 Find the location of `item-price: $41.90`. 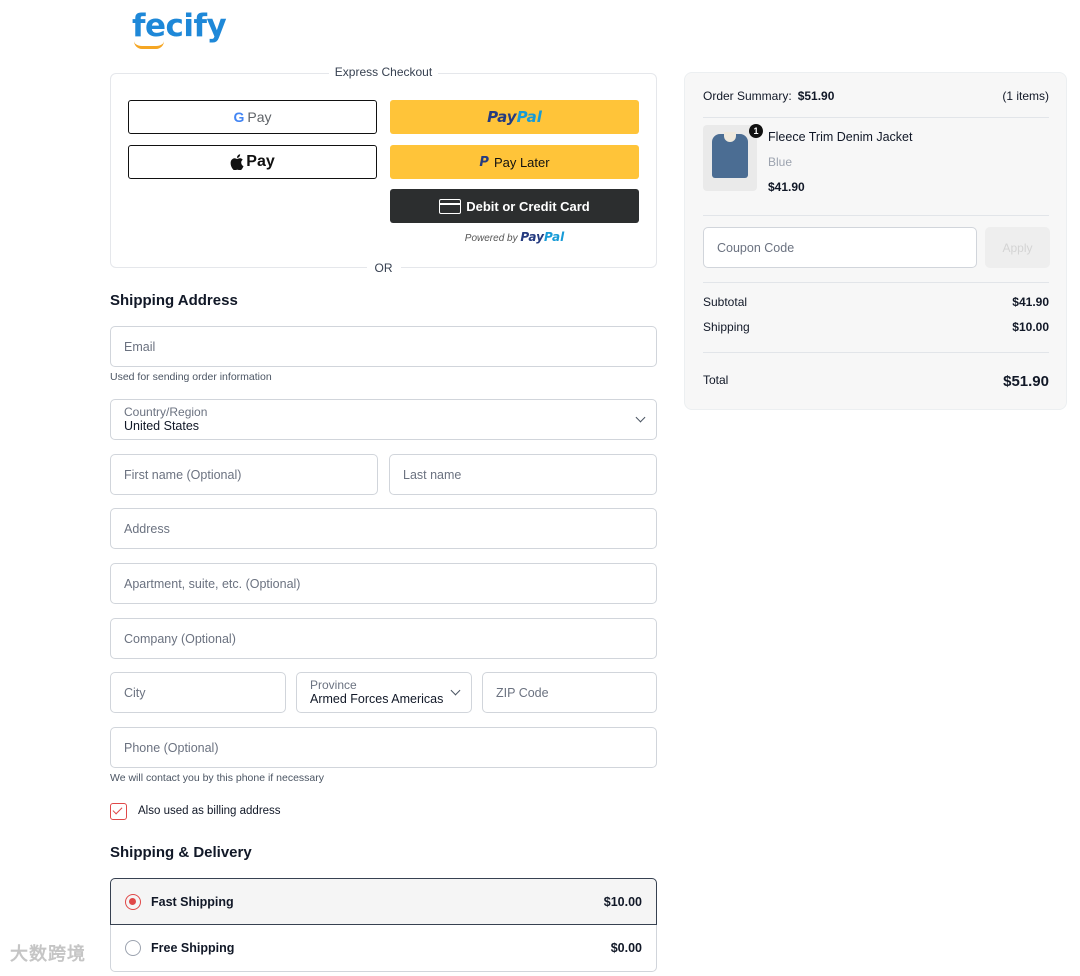

item-price: $41.90 is located at coordinates (786, 187).